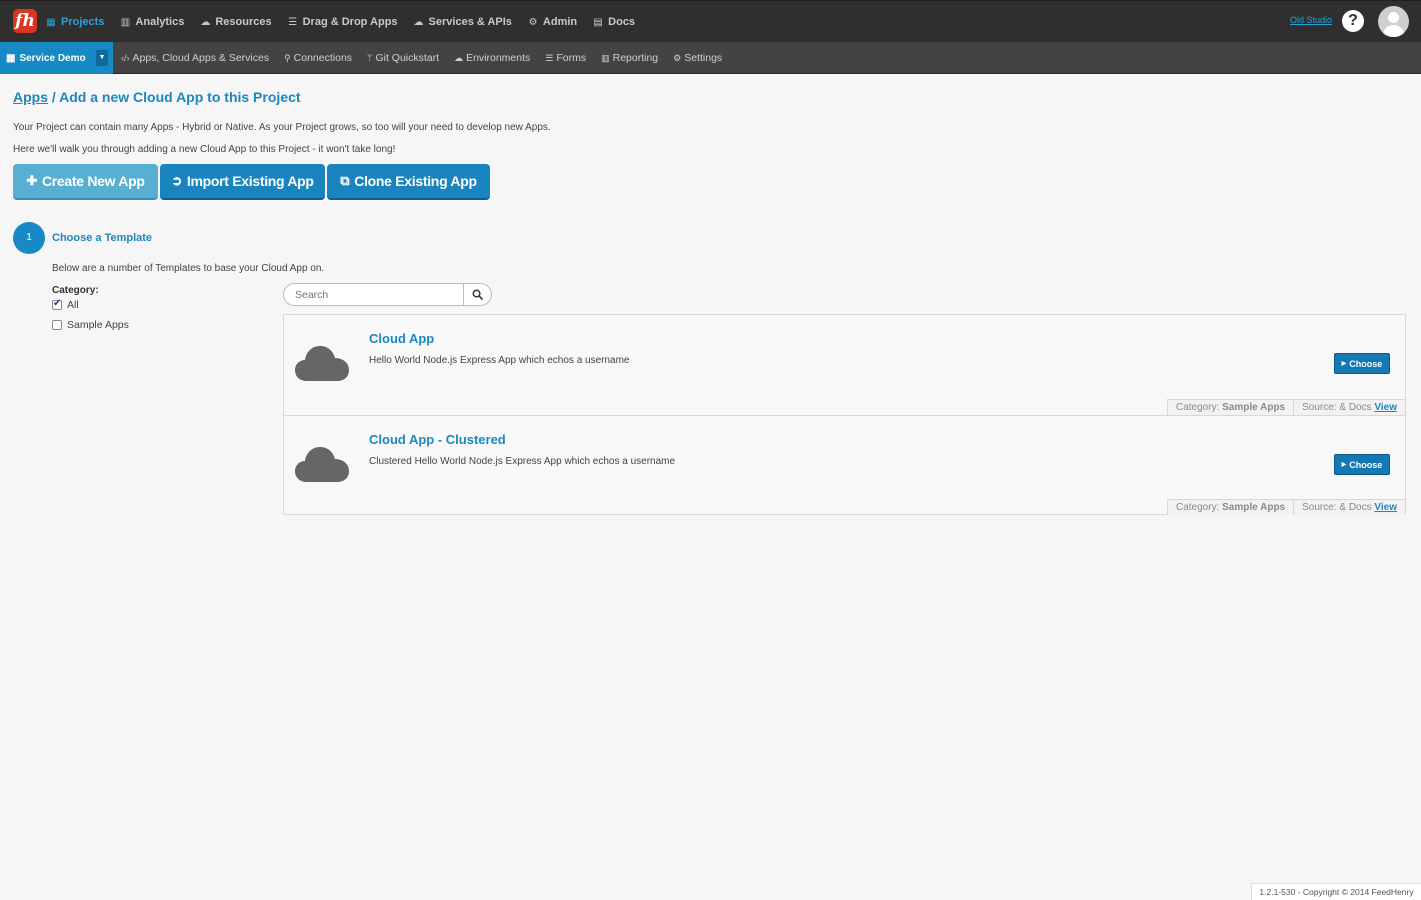 This screenshot has width=1421, height=900. I want to click on subnav-label: Git Quickstart, so click(407, 58).